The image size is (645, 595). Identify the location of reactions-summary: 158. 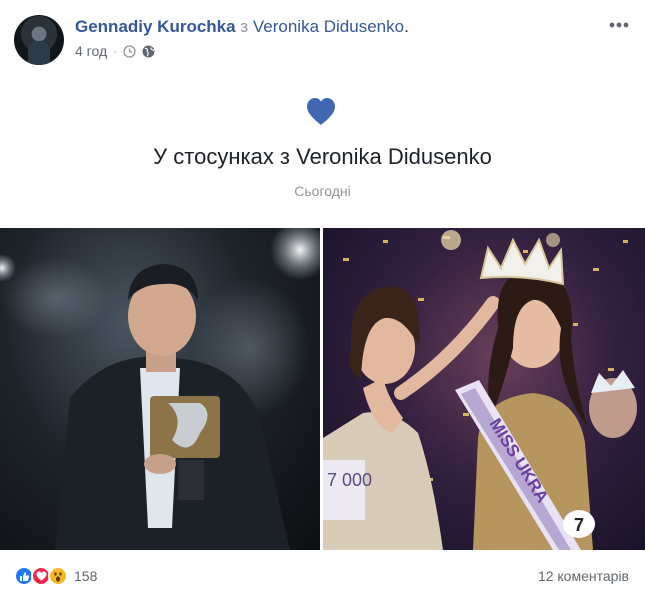
(55, 576).